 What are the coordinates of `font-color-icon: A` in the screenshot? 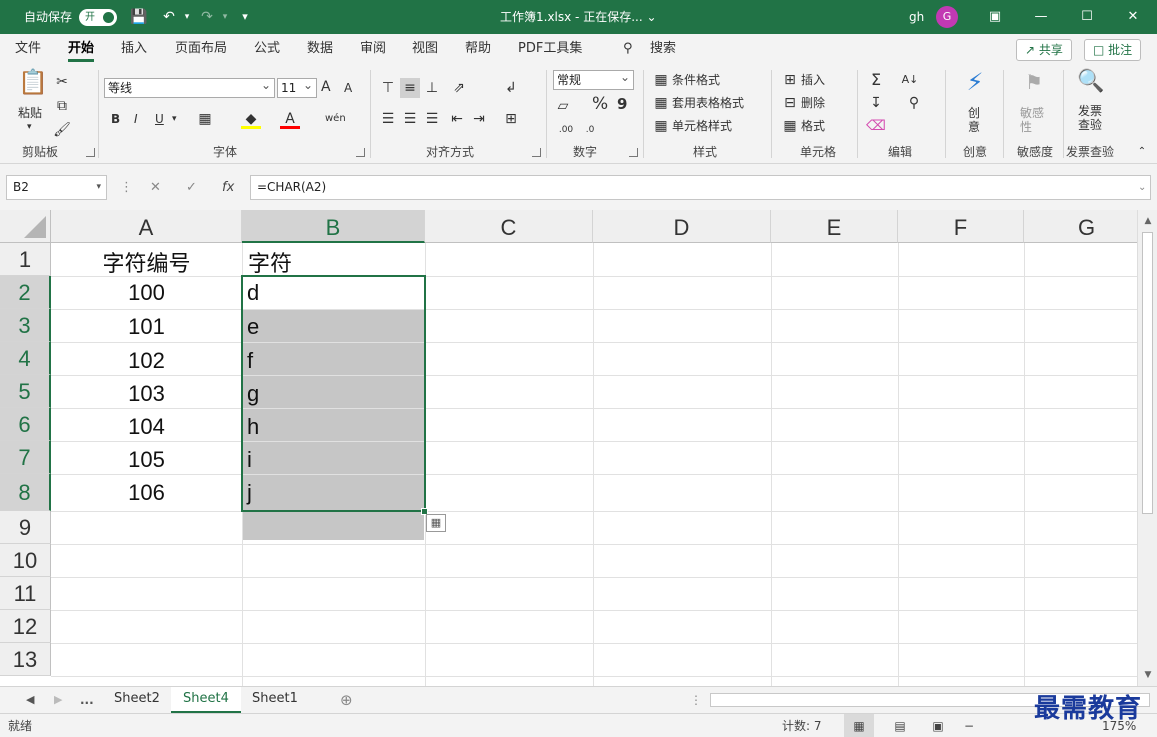 It's located at (290, 119).